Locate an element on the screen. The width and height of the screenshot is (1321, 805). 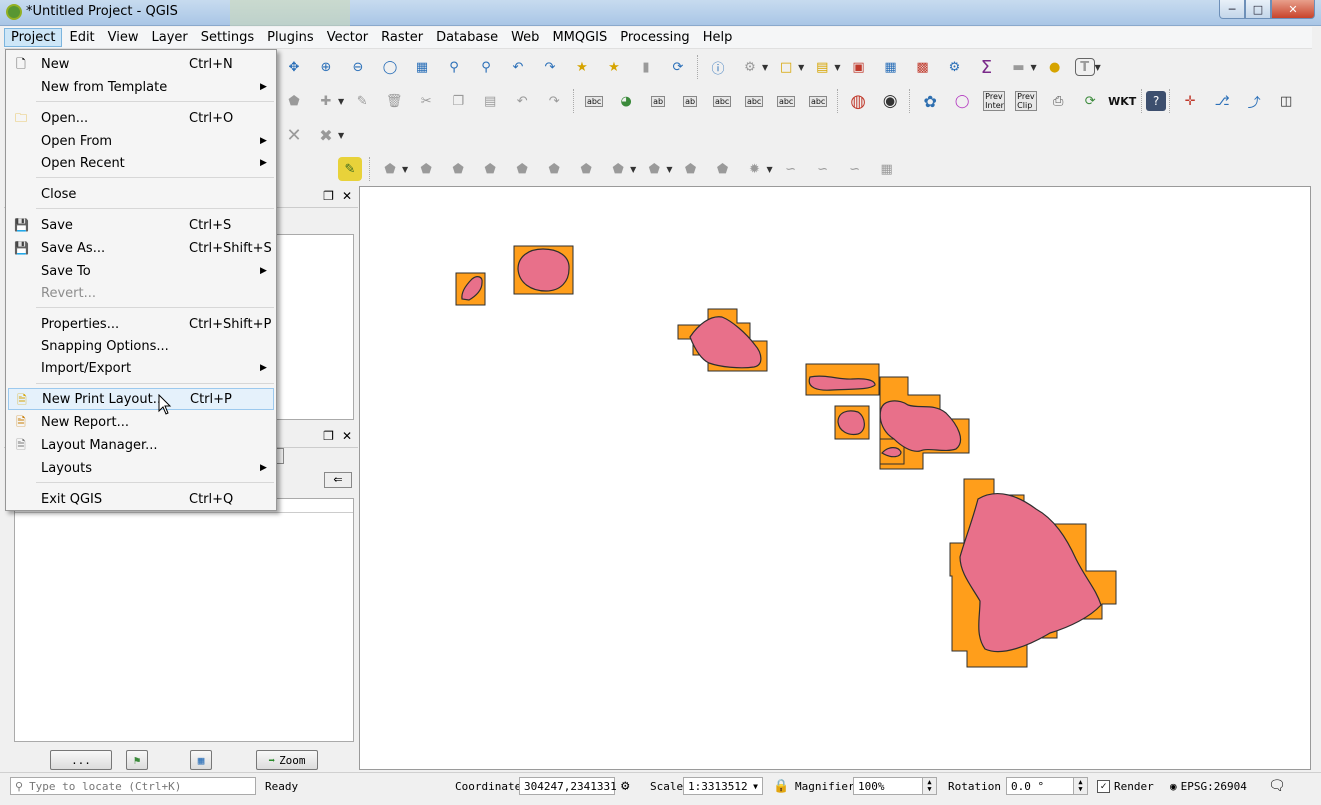
split-features-icon: ✕ is located at coordinates (294, 135).